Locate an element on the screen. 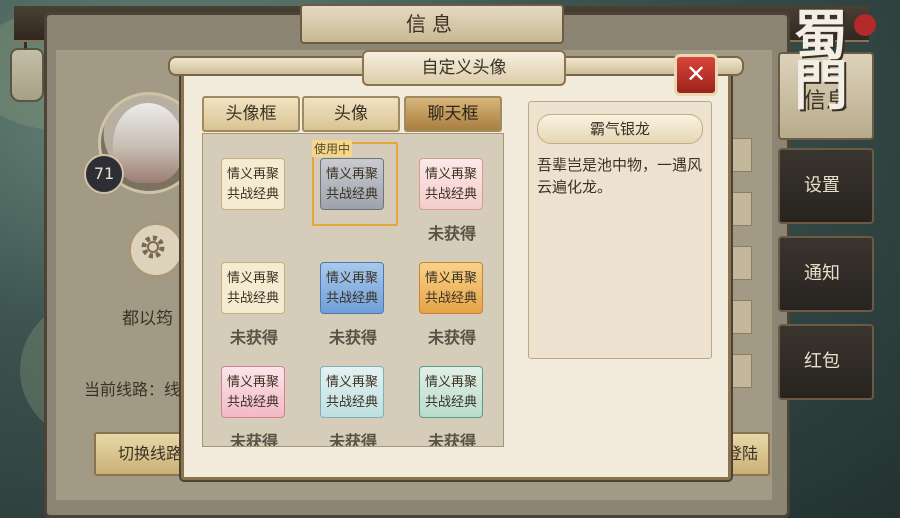 This screenshot has height=518, width=900. tab-chat-bubble: 聊天框 is located at coordinates (453, 114).